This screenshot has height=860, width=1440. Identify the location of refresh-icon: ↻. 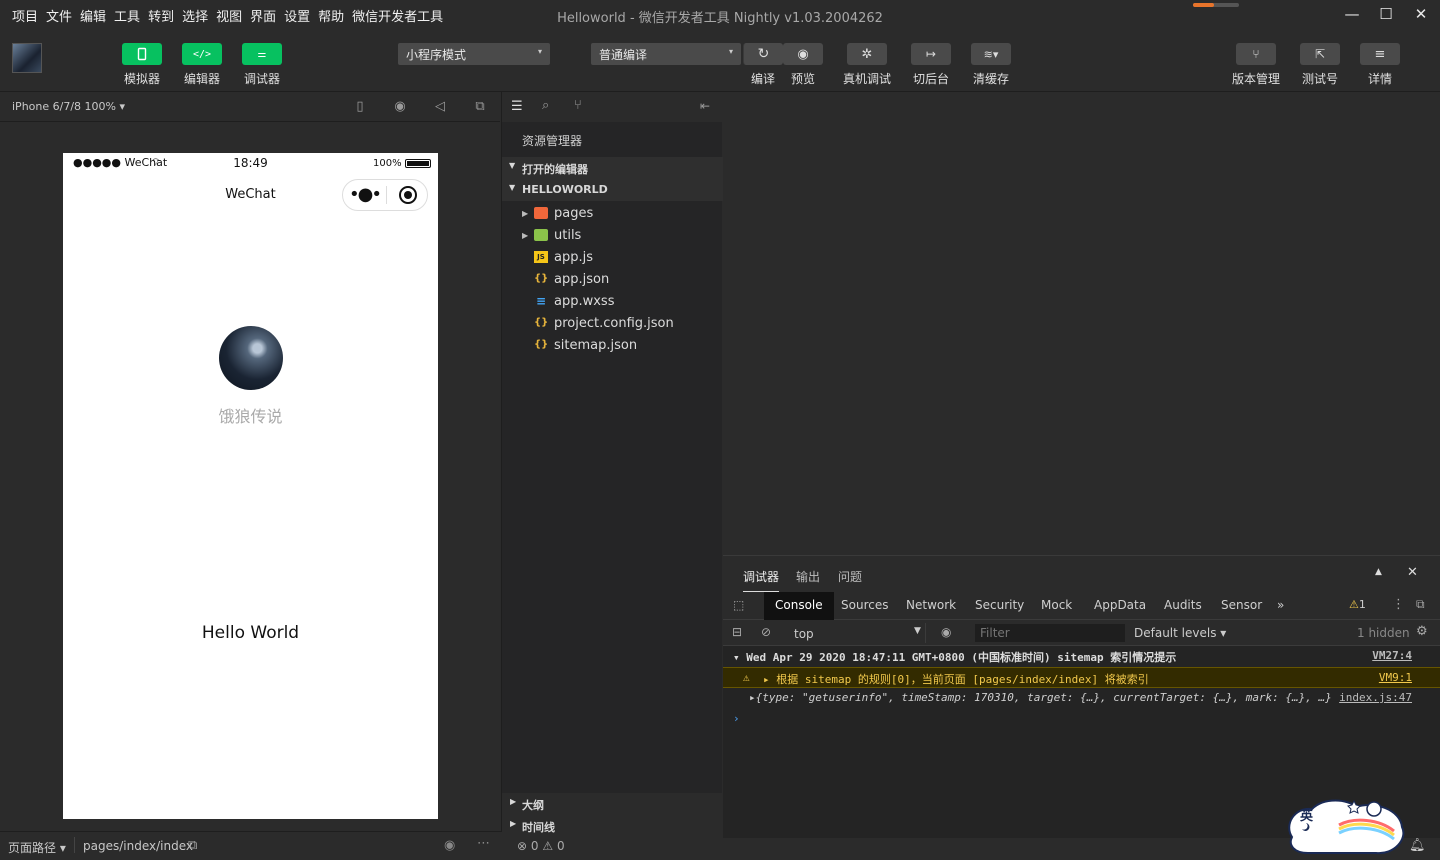
(763, 54).